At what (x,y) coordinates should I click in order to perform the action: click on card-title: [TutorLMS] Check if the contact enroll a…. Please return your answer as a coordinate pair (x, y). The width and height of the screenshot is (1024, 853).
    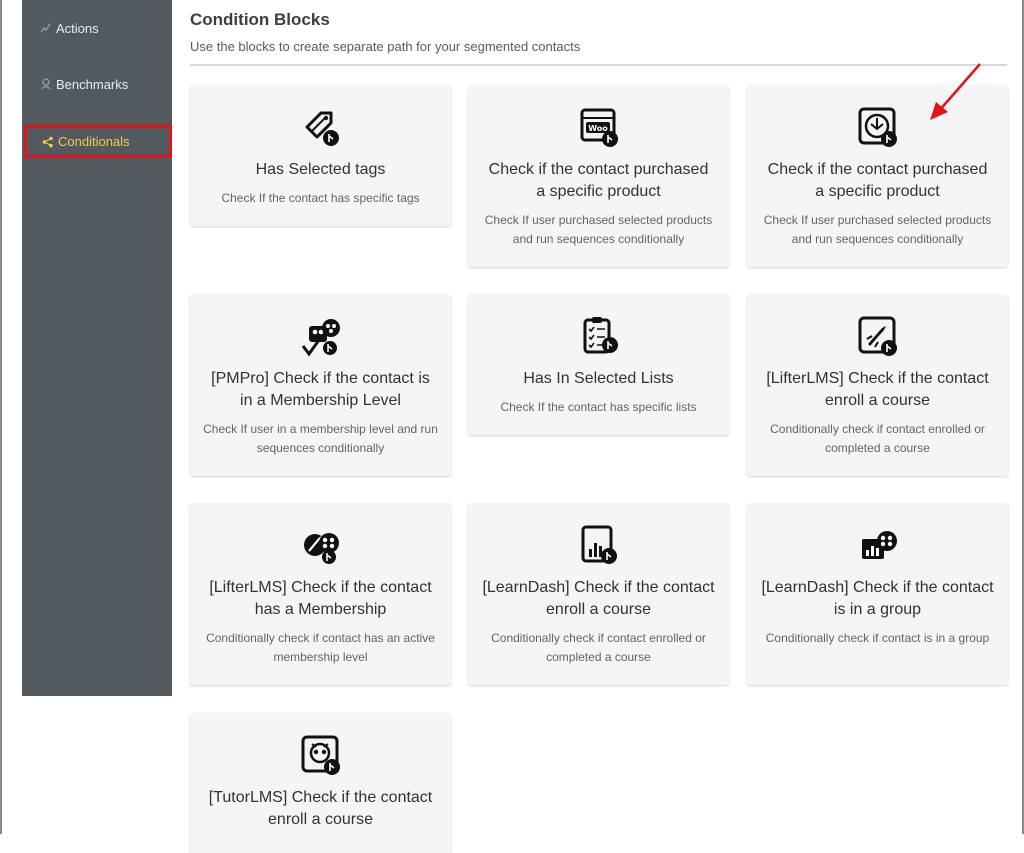
    Looking at the image, I should click on (320, 808).